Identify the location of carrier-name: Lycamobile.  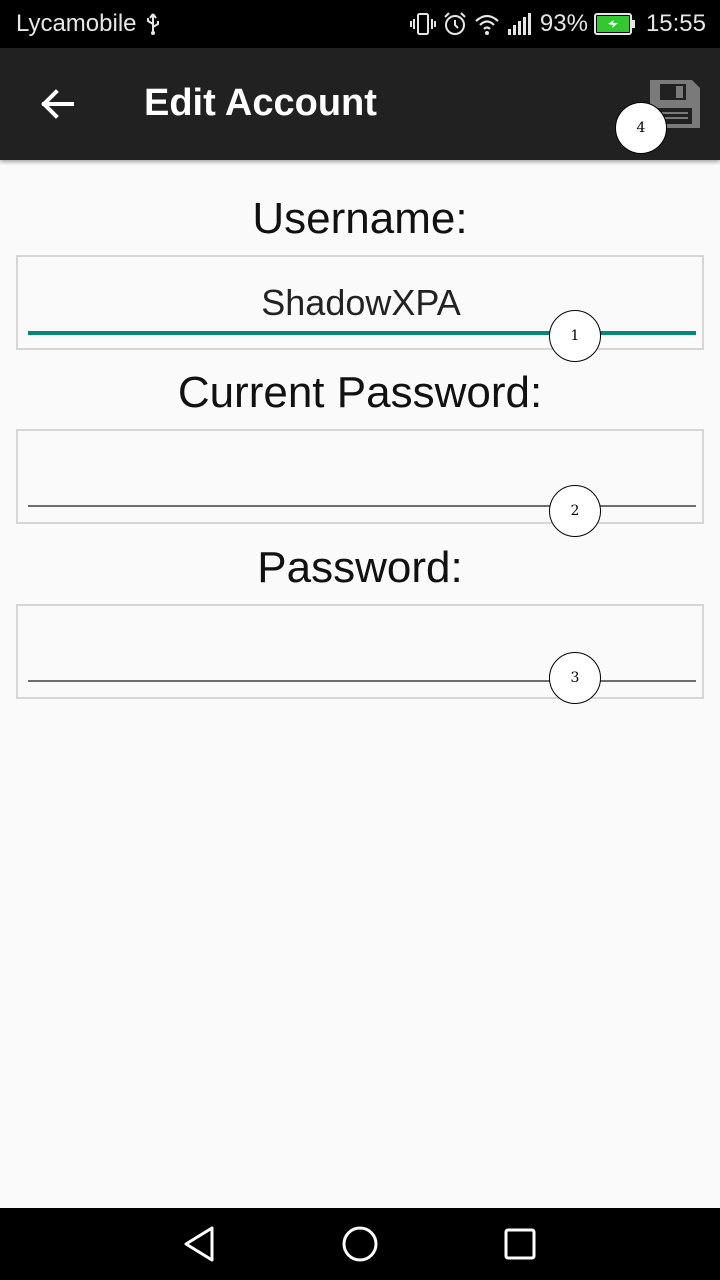
(76, 23).